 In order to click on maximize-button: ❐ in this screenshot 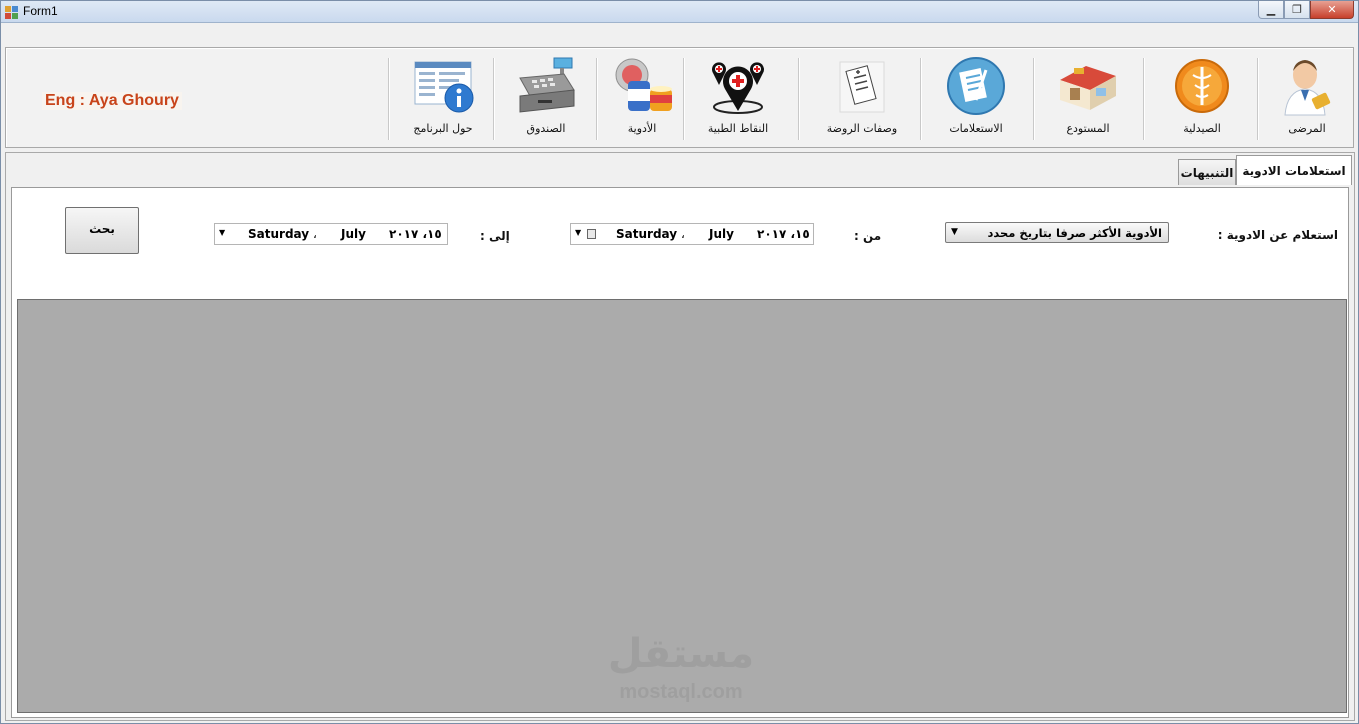, I will do `click(1297, 10)`.